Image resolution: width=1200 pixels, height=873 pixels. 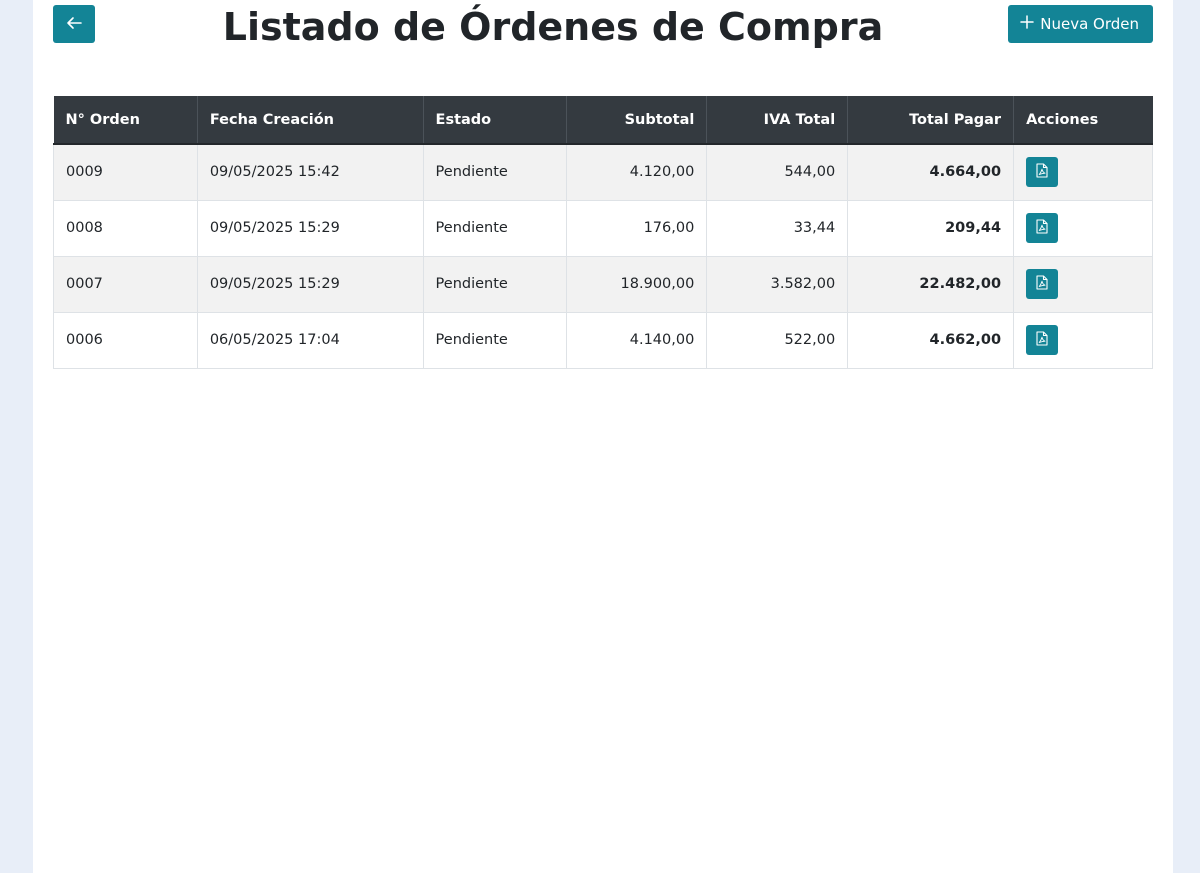 I want to click on cell-total: 209,44, so click(x=931, y=228).